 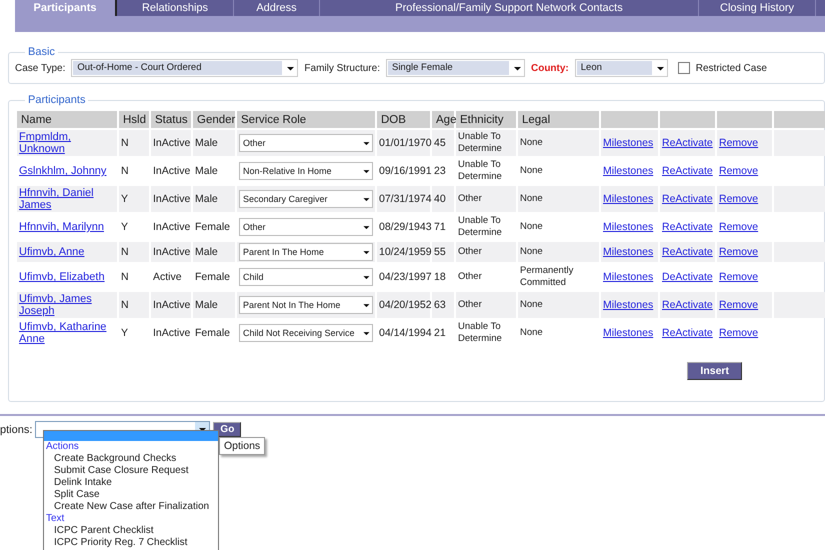 What do you see at coordinates (687, 277) in the screenshot?
I see `action-link: DeActivate` at bounding box center [687, 277].